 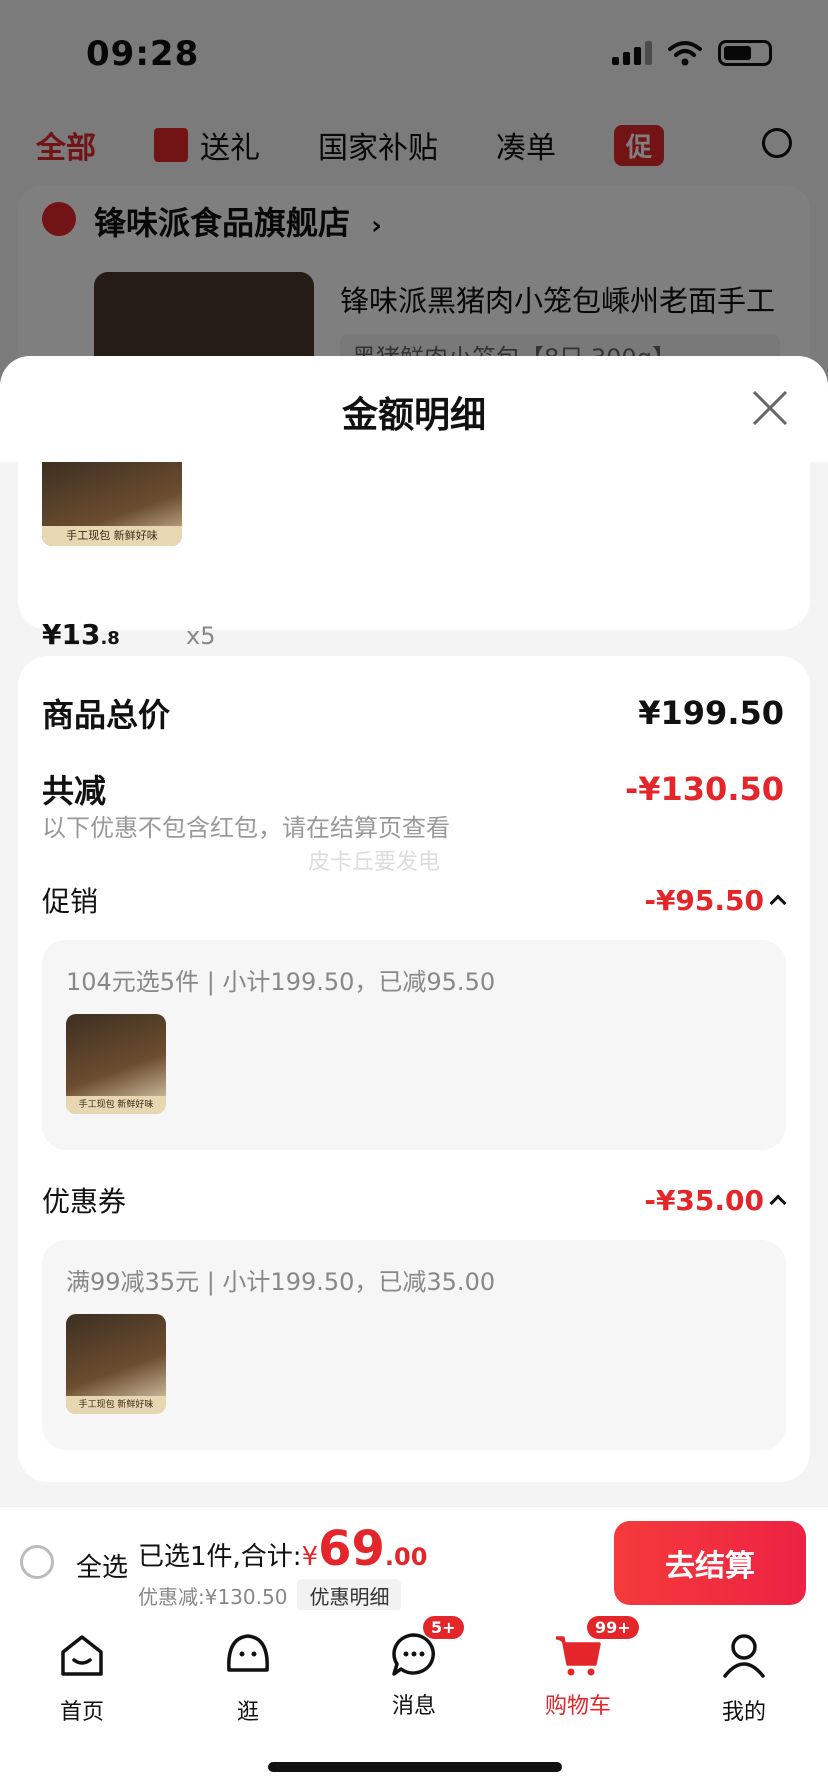 I want to click on selection-summary: 已选1件,合计: ¥ 69.00, so click(x=282, y=1549).